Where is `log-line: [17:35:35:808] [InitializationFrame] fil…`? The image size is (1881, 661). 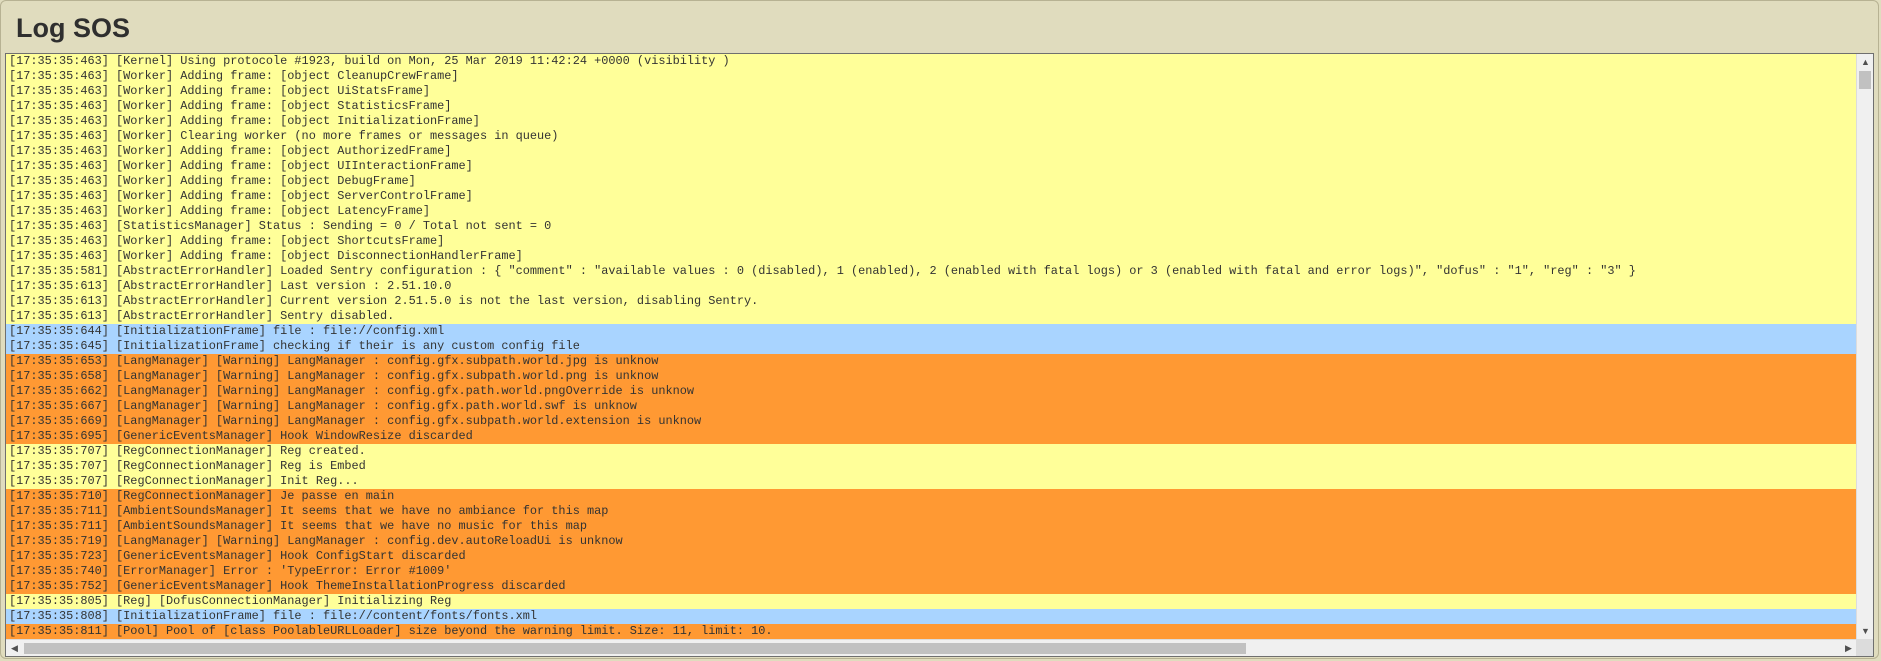 log-line: [17:35:35:808] [InitializationFrame] fil… is located at coordinates (931, 616).